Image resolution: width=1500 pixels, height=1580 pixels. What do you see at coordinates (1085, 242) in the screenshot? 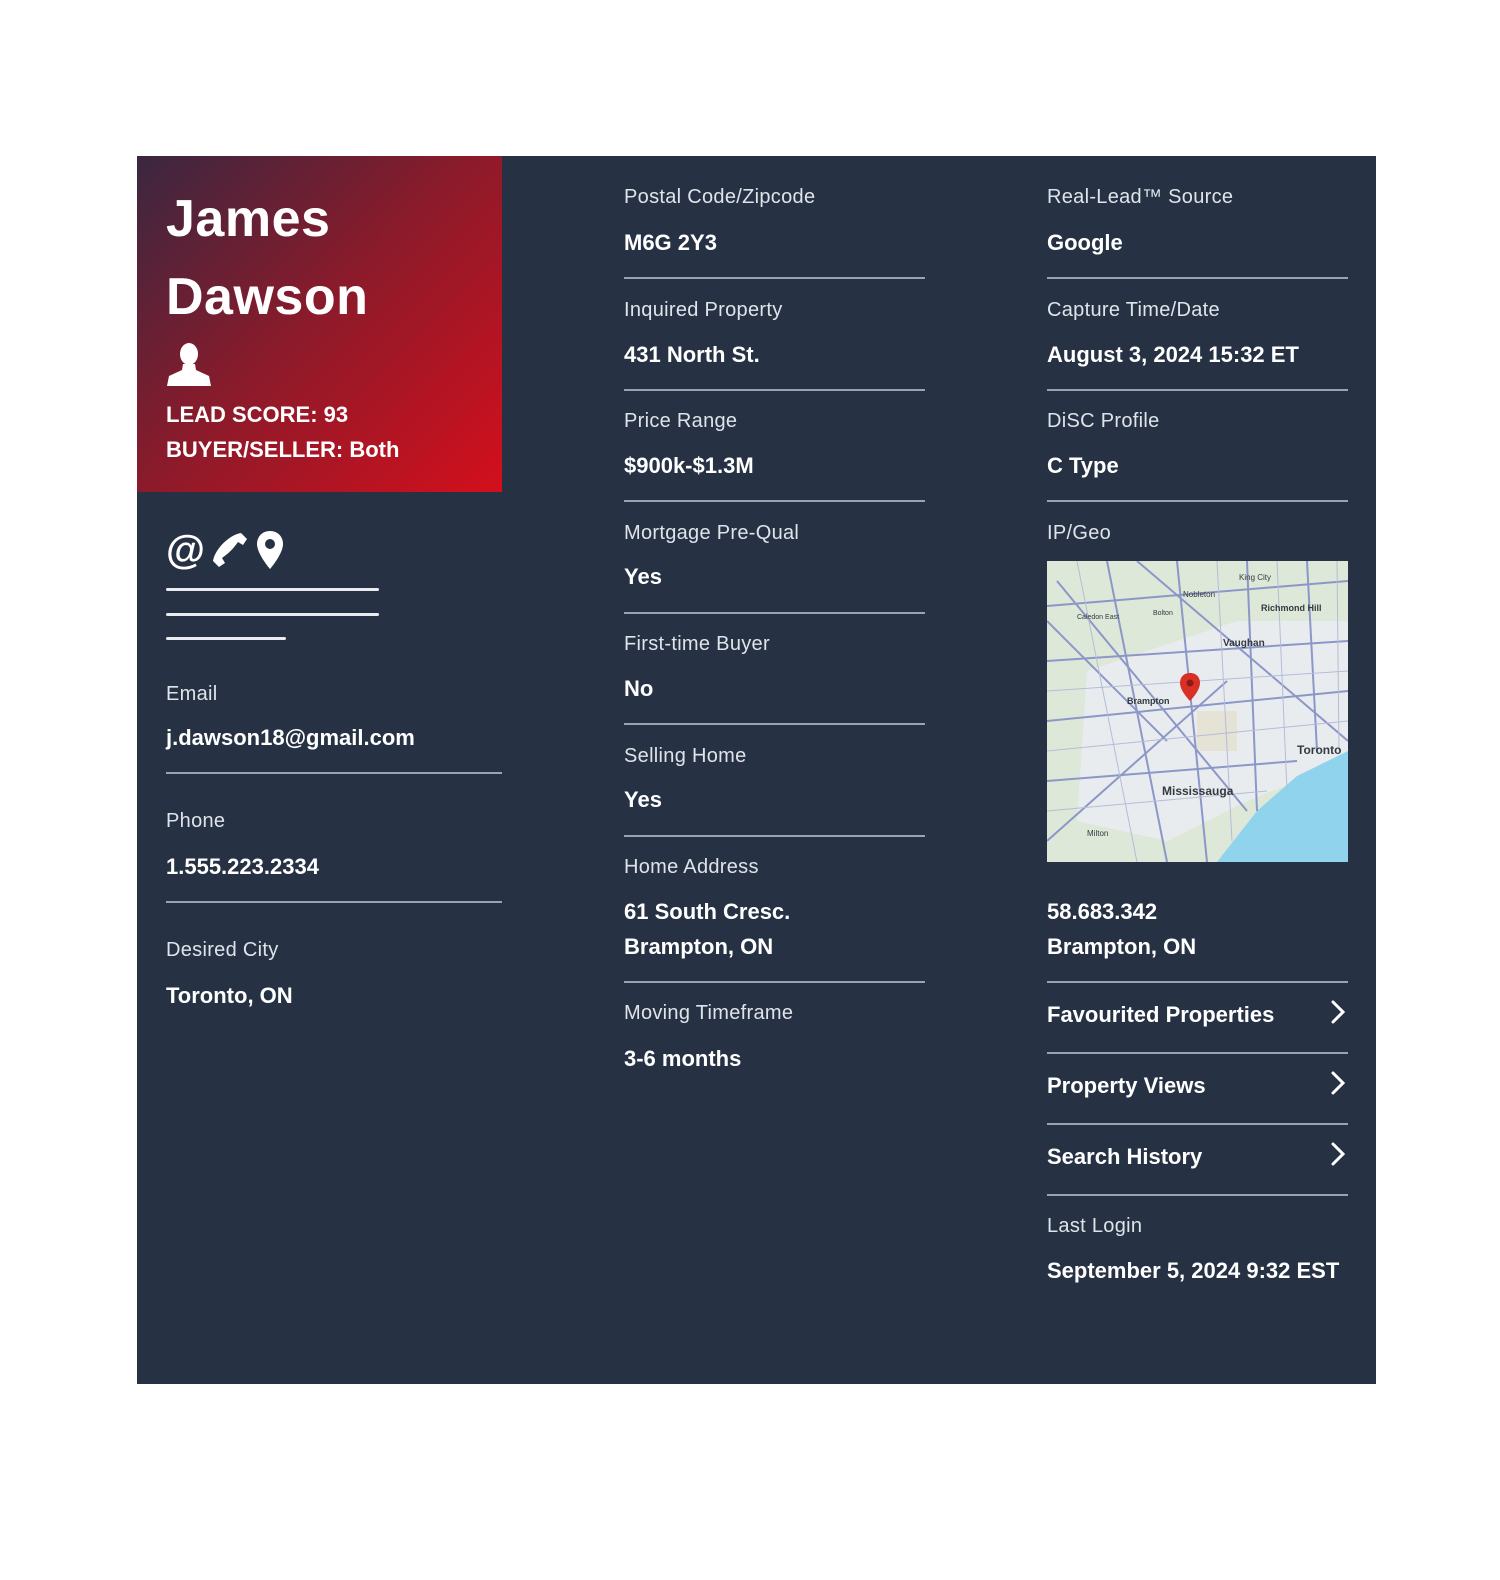
I see `lead-source-value: Google` at bounding box center [1085, 242].